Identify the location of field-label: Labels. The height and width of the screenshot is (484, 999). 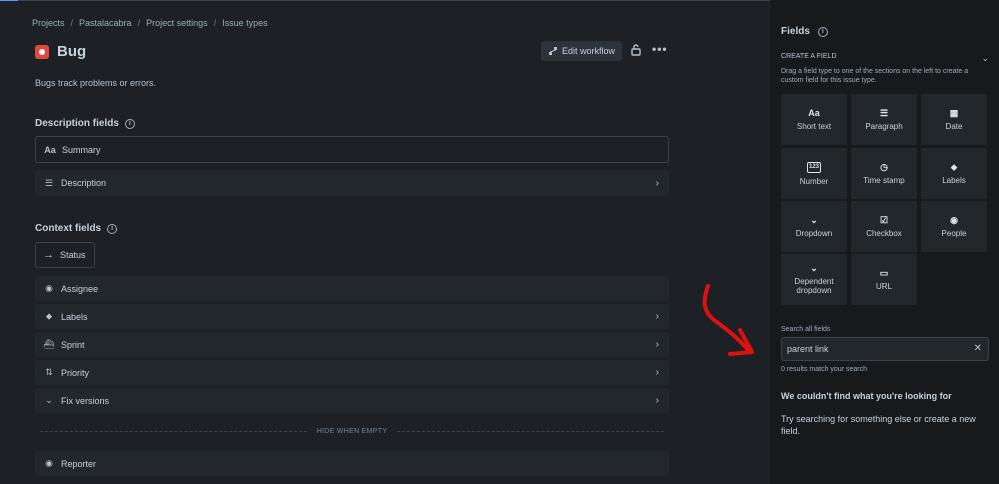
(74, 316).